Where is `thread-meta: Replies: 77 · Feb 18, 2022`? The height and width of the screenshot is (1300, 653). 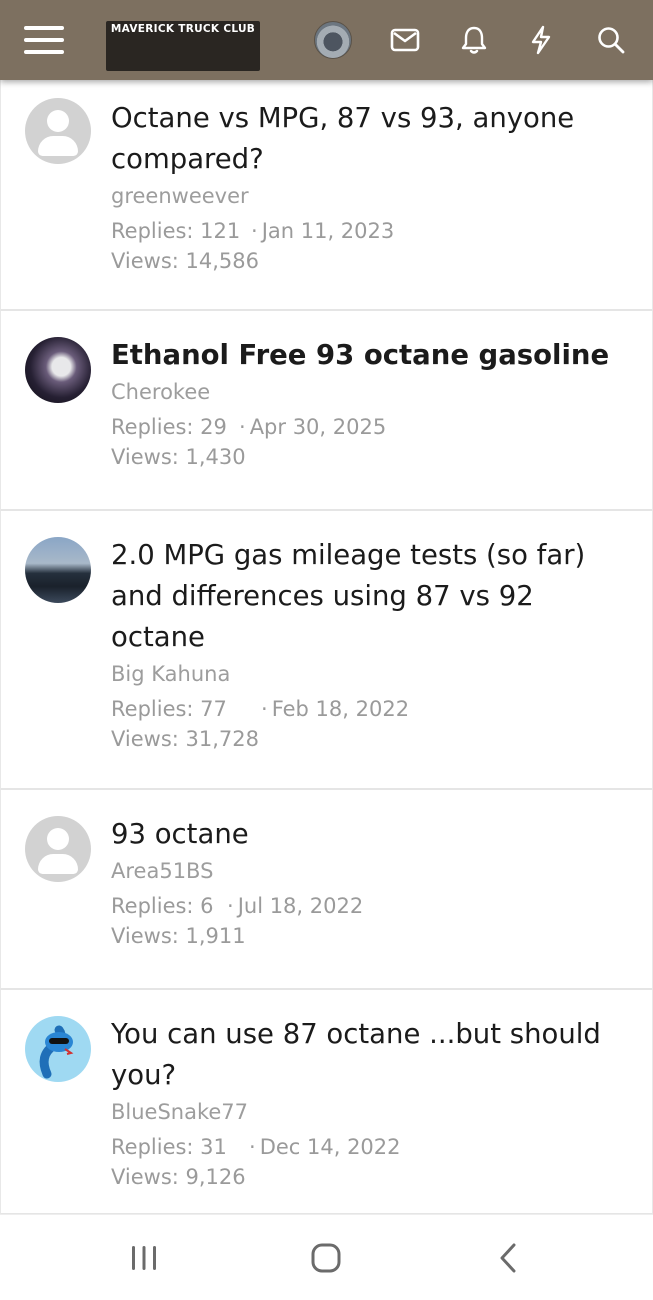 thread-meta: Replies: 77 · Feb 18, 2022 is located at coordinates (366, 709).